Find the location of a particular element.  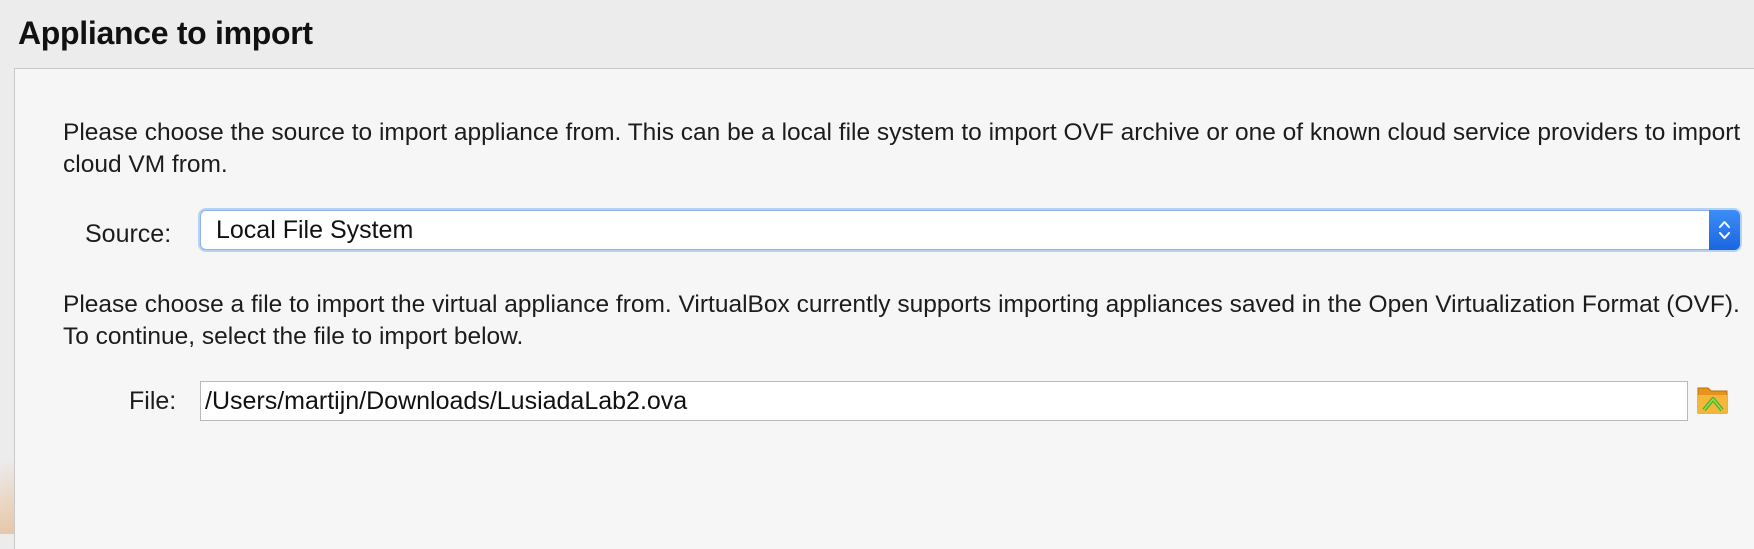

page-title: Appliance to import is located at coordinates (165, 33).